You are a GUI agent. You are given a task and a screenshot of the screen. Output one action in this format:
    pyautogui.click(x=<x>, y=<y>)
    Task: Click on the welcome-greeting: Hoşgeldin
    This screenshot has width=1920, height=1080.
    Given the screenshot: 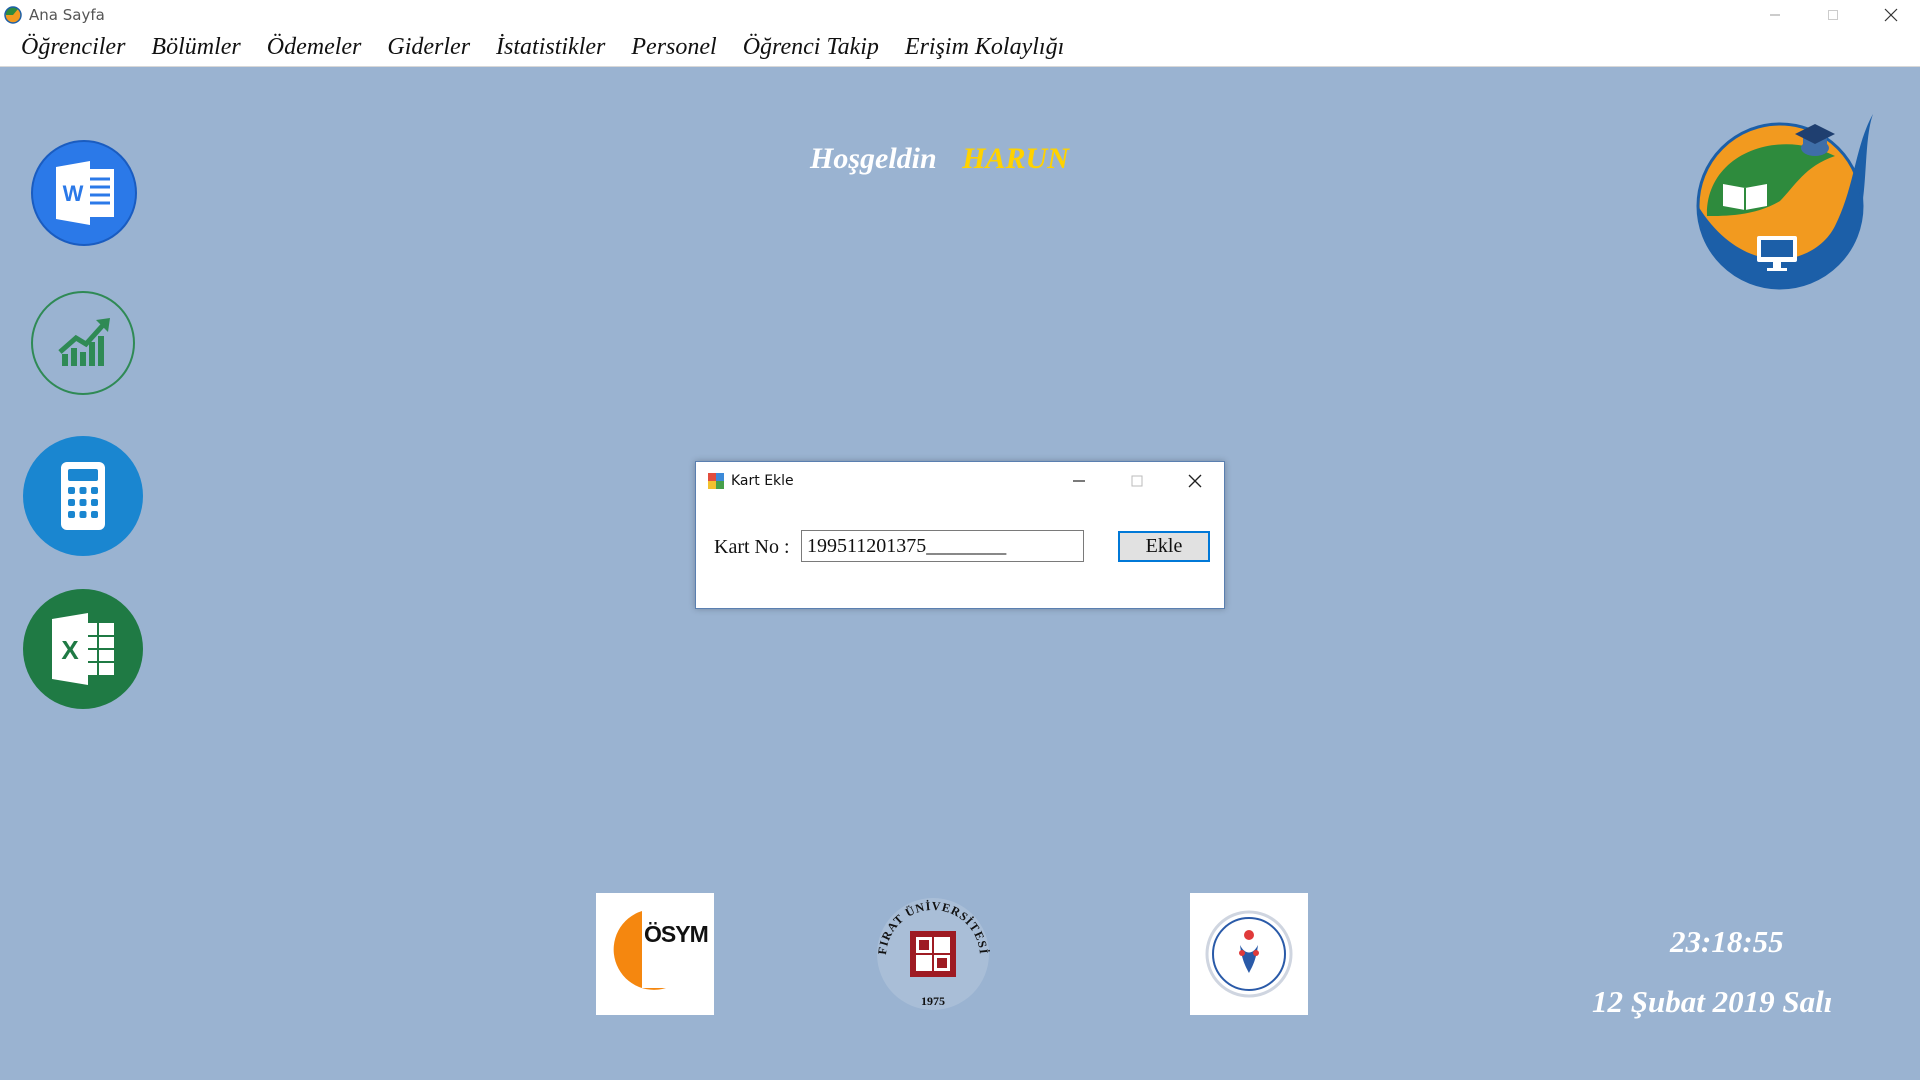 What is the action you would take?
    pyautogui.click(x=873, y=158)
    